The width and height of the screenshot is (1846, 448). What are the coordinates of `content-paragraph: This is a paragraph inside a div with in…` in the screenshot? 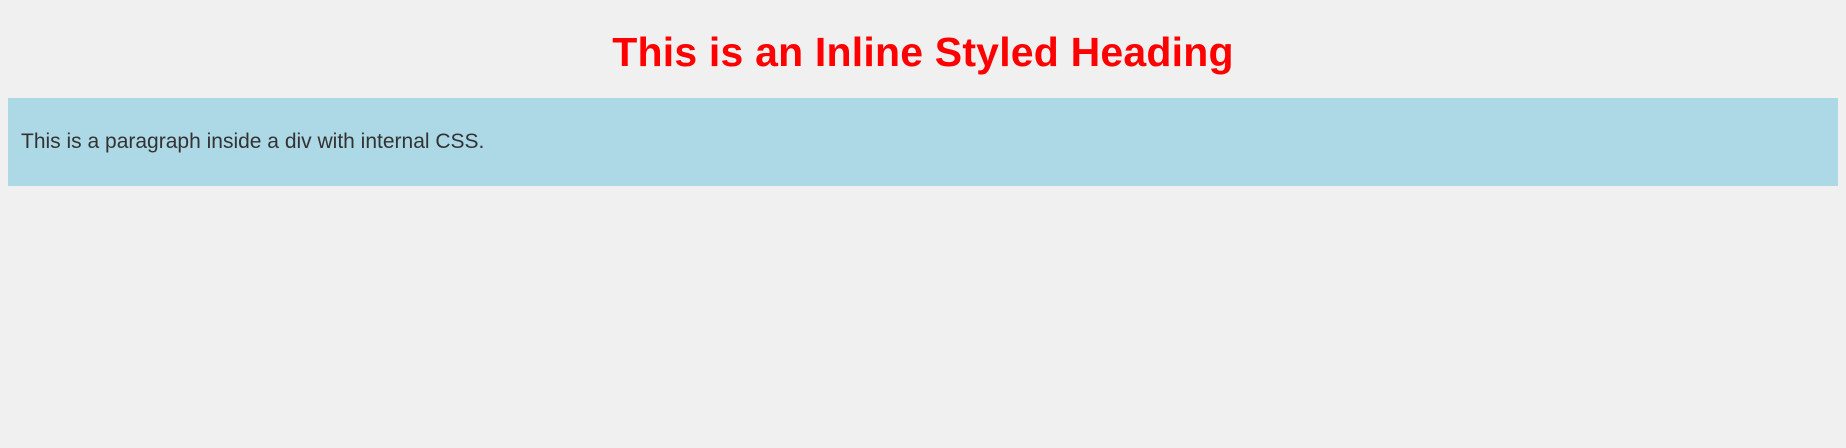 It's located at (253, 141).